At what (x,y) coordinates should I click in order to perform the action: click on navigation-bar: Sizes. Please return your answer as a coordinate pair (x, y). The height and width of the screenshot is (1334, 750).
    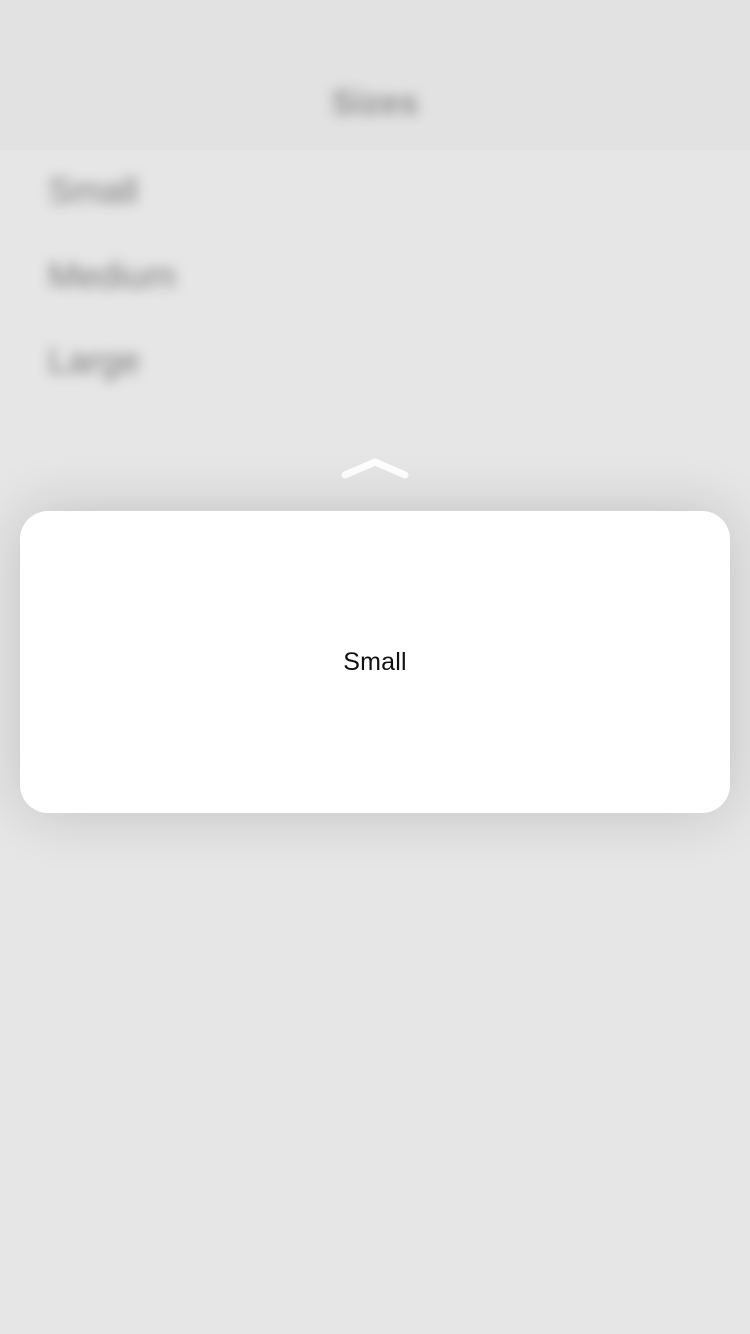
    Looking at the image, I should click on (375, 75).